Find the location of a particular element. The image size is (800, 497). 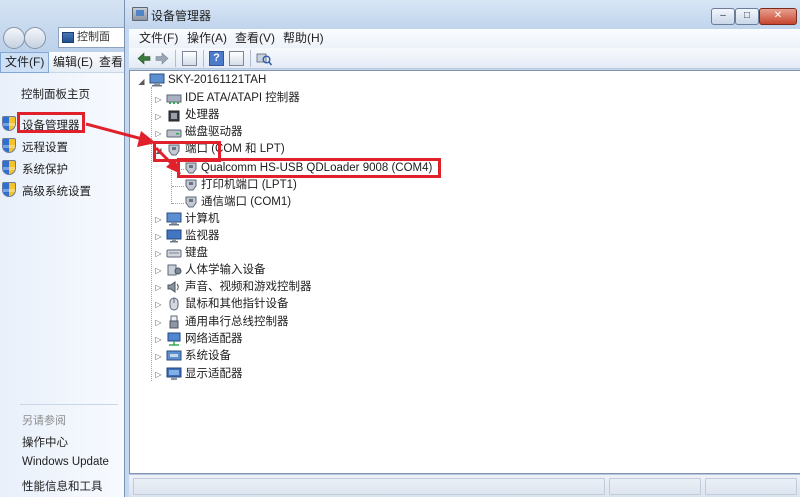

keyboard-icon is located at coordinates (174, 253).